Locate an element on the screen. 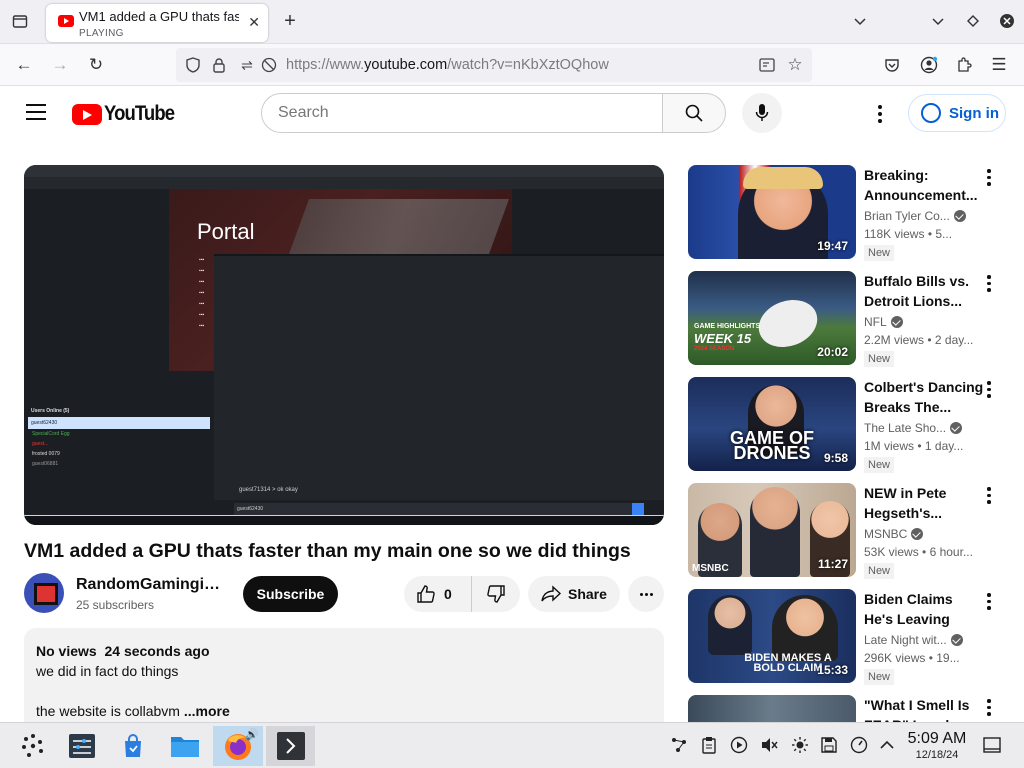 This screenshot has width=1024, height=768. description-line: the website is collabvm is located at coordinates (108, 711).